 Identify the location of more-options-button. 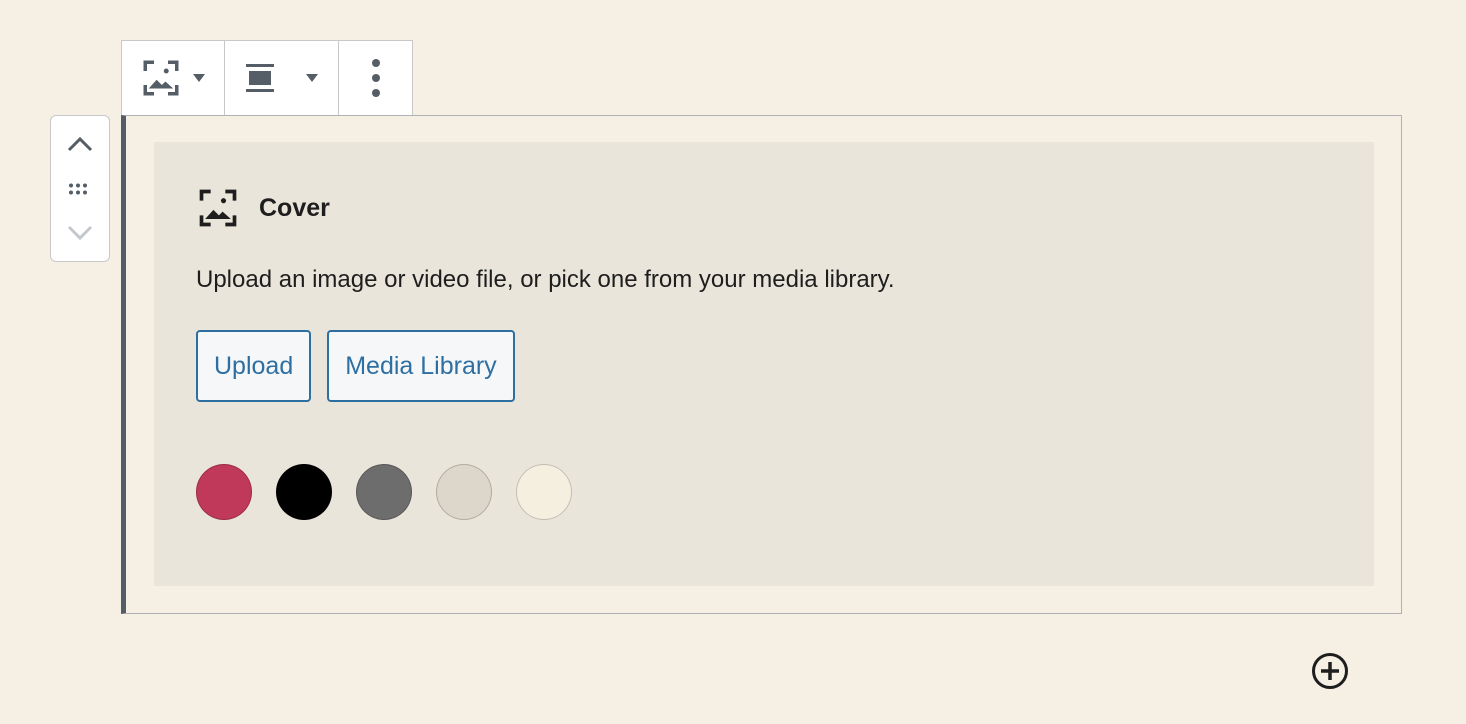
(375, 78).